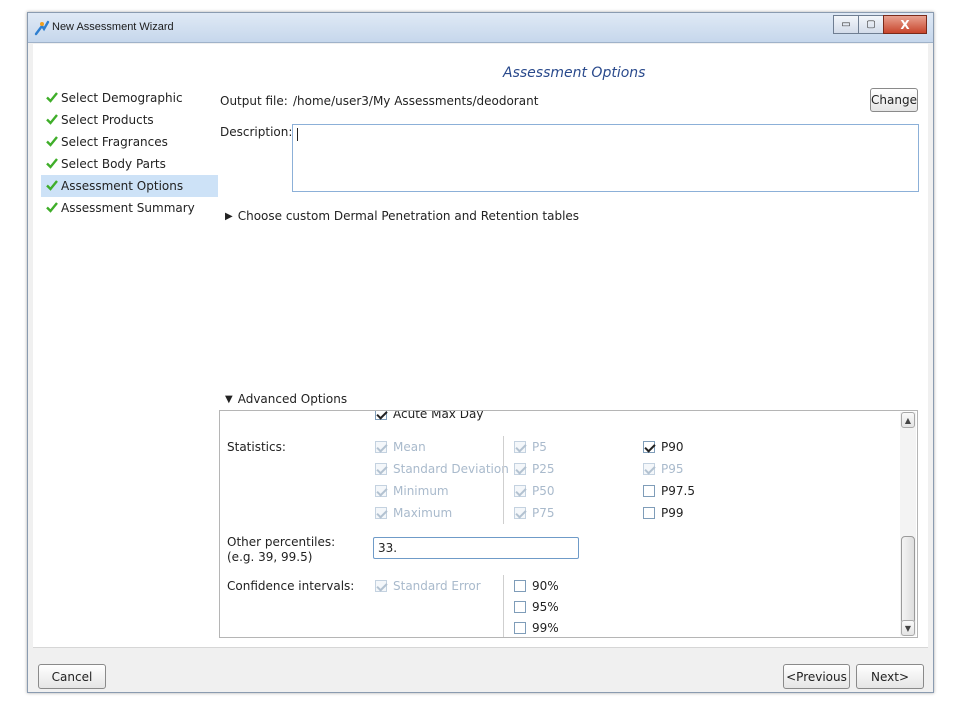 Image resolution: width=960 pixels, height=720 pixels. Describe the element at coordinates (605, 158) in the screenshot. I see `description-input` at that location.